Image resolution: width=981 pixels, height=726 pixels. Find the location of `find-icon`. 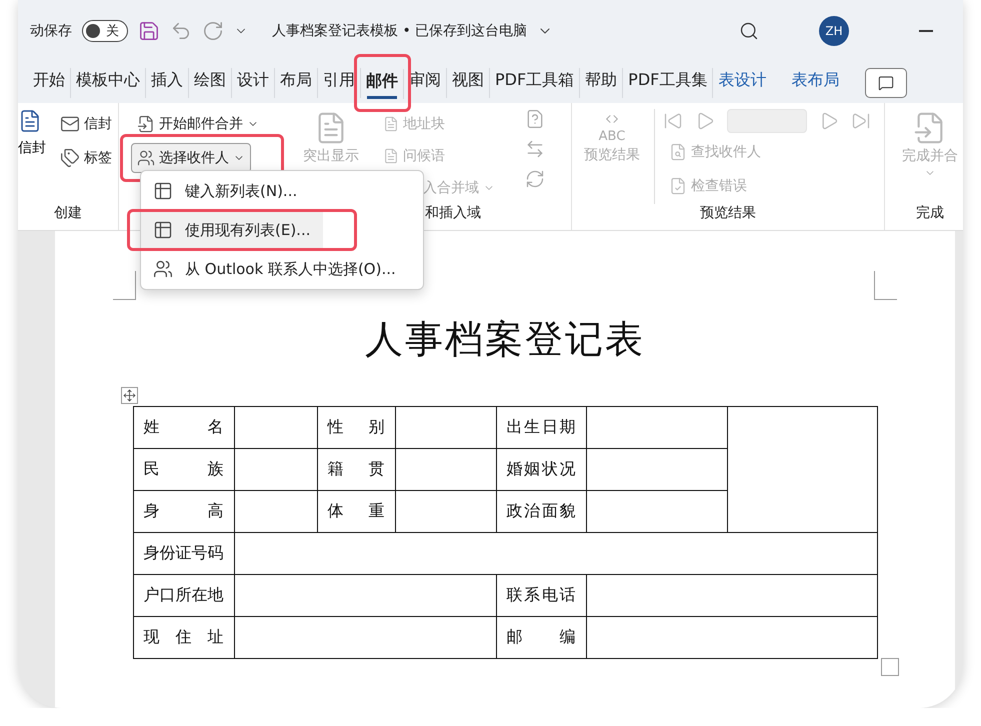

find-icon is located at coordinates (678, 152).